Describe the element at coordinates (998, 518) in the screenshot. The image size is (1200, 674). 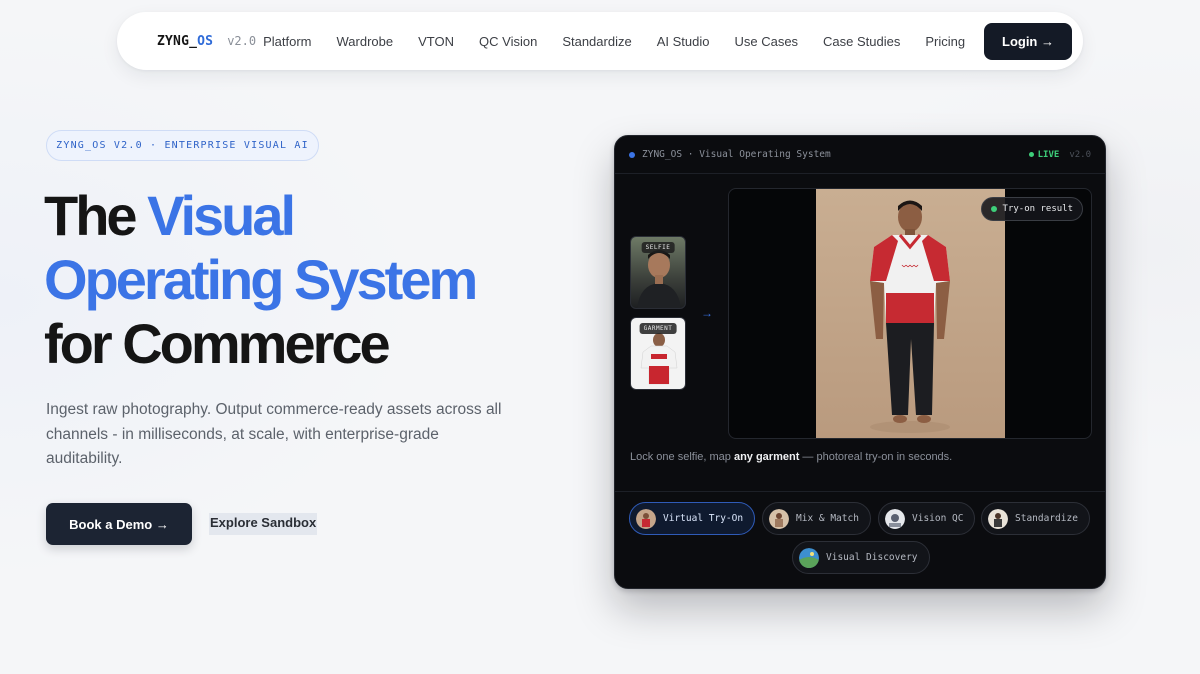
I see `standardize-avatar-icon` at that location.